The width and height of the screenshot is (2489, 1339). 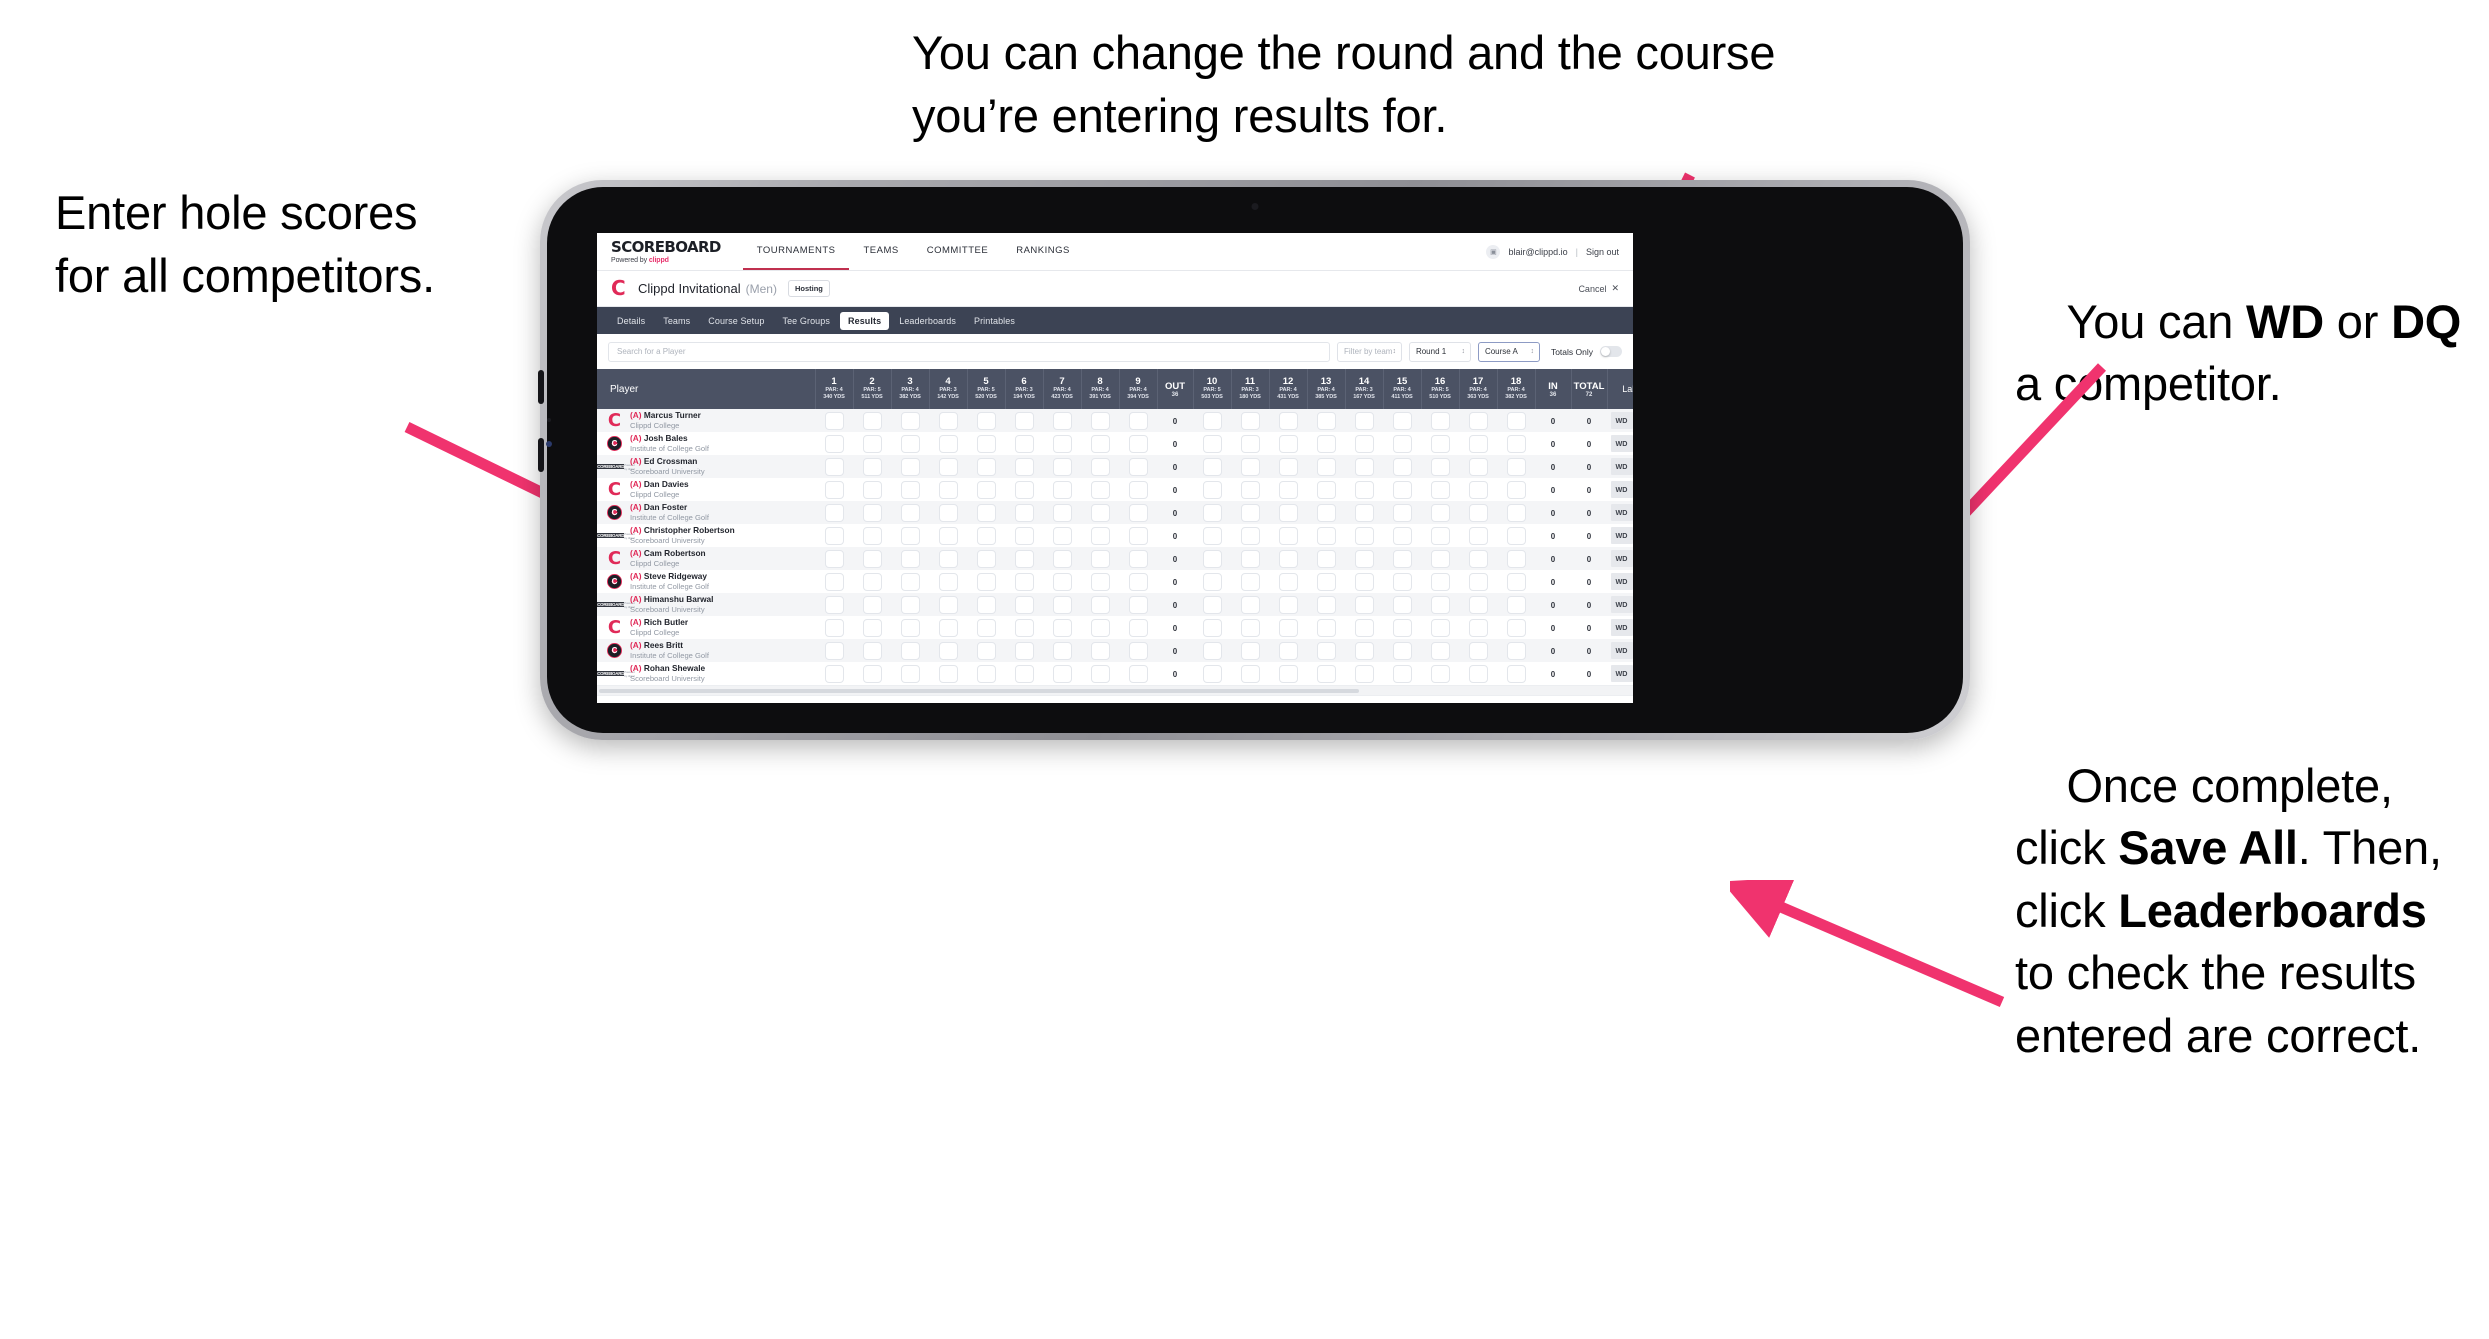 What do you see at coordinates (1615, 288) in the screenshot?
I see `close-icon: ✕` at bounding box center [1615, 288].